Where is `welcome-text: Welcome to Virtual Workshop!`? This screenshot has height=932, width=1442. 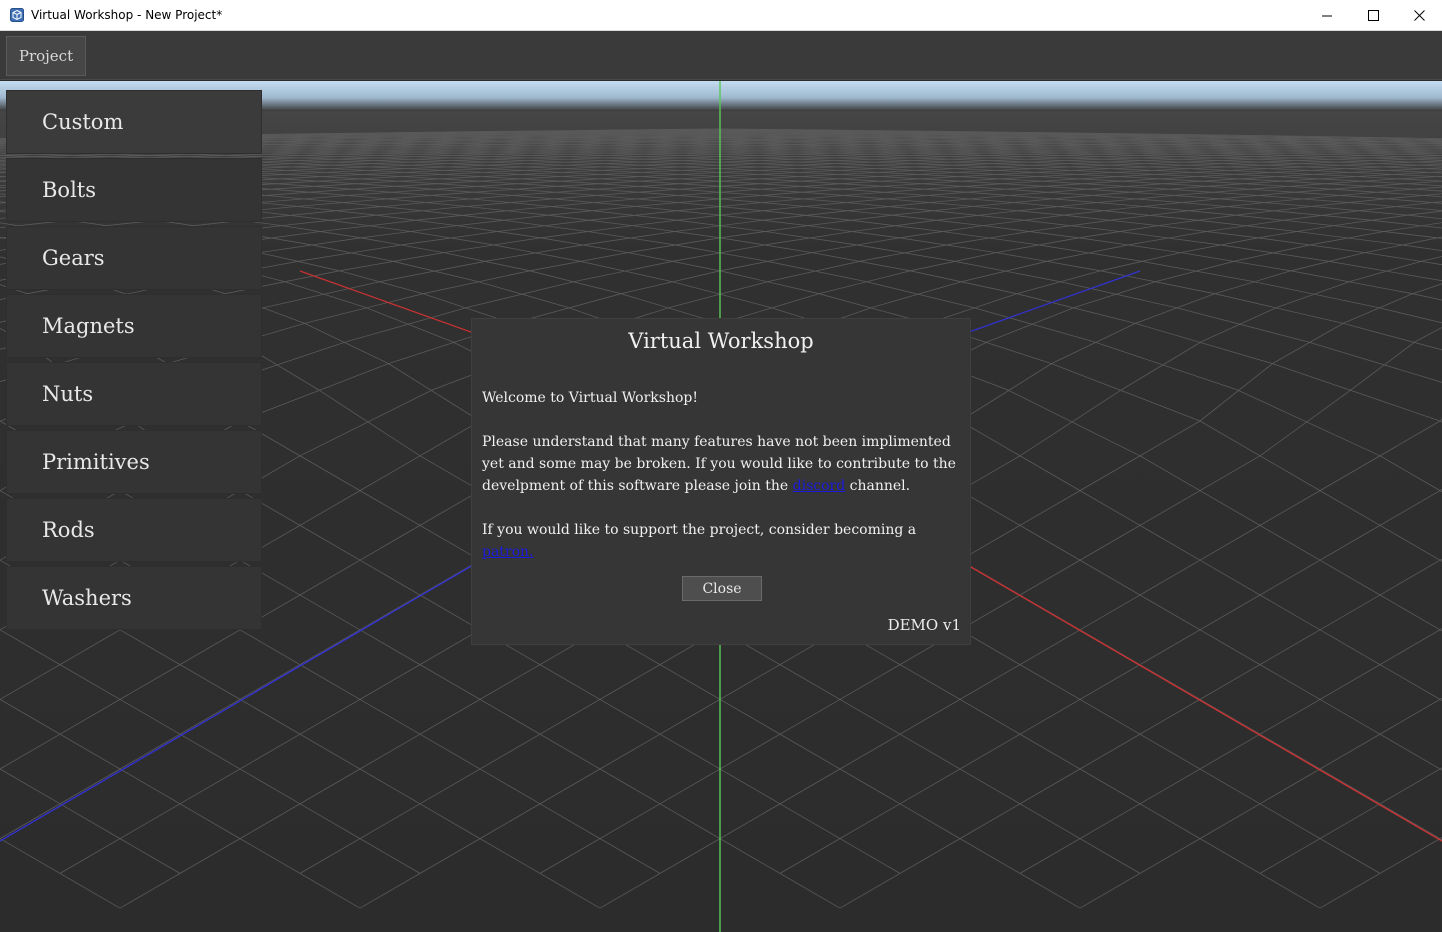 welcome-text: Welcome to Virtual Workshop! is located at coordinates (590, 398).